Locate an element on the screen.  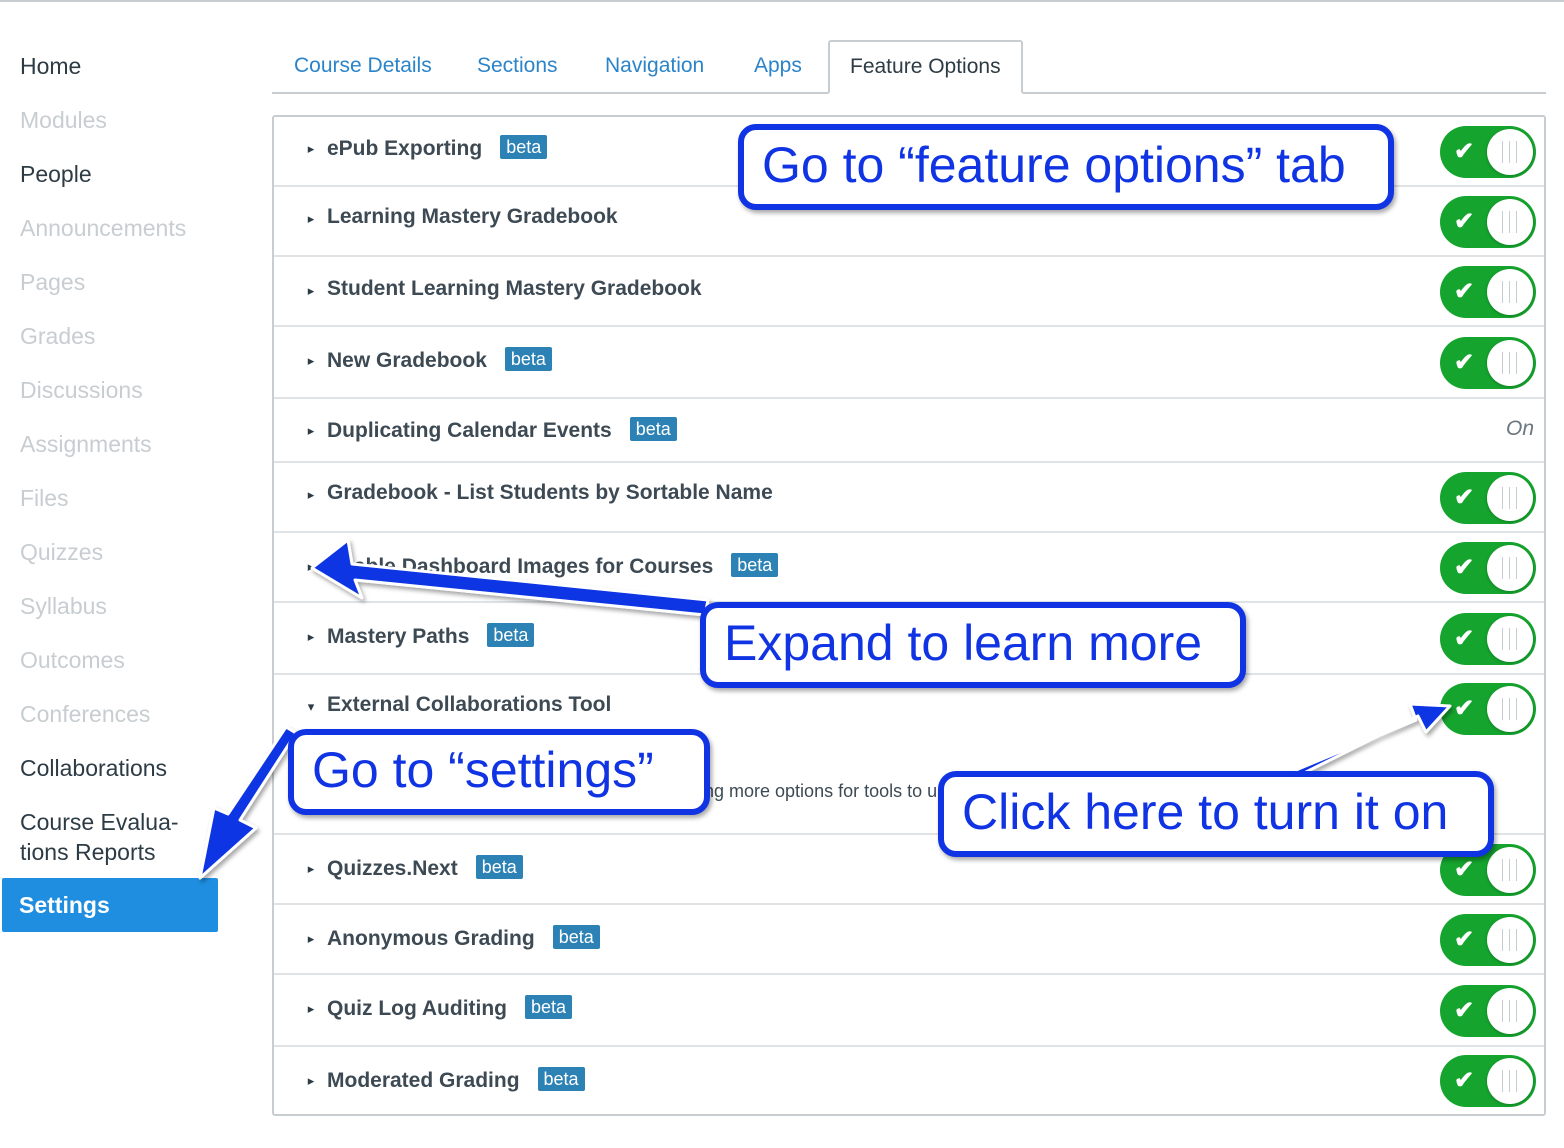
feature-name: Enable Dashboard Images for Courses beta is located at coordinates (553, 566).